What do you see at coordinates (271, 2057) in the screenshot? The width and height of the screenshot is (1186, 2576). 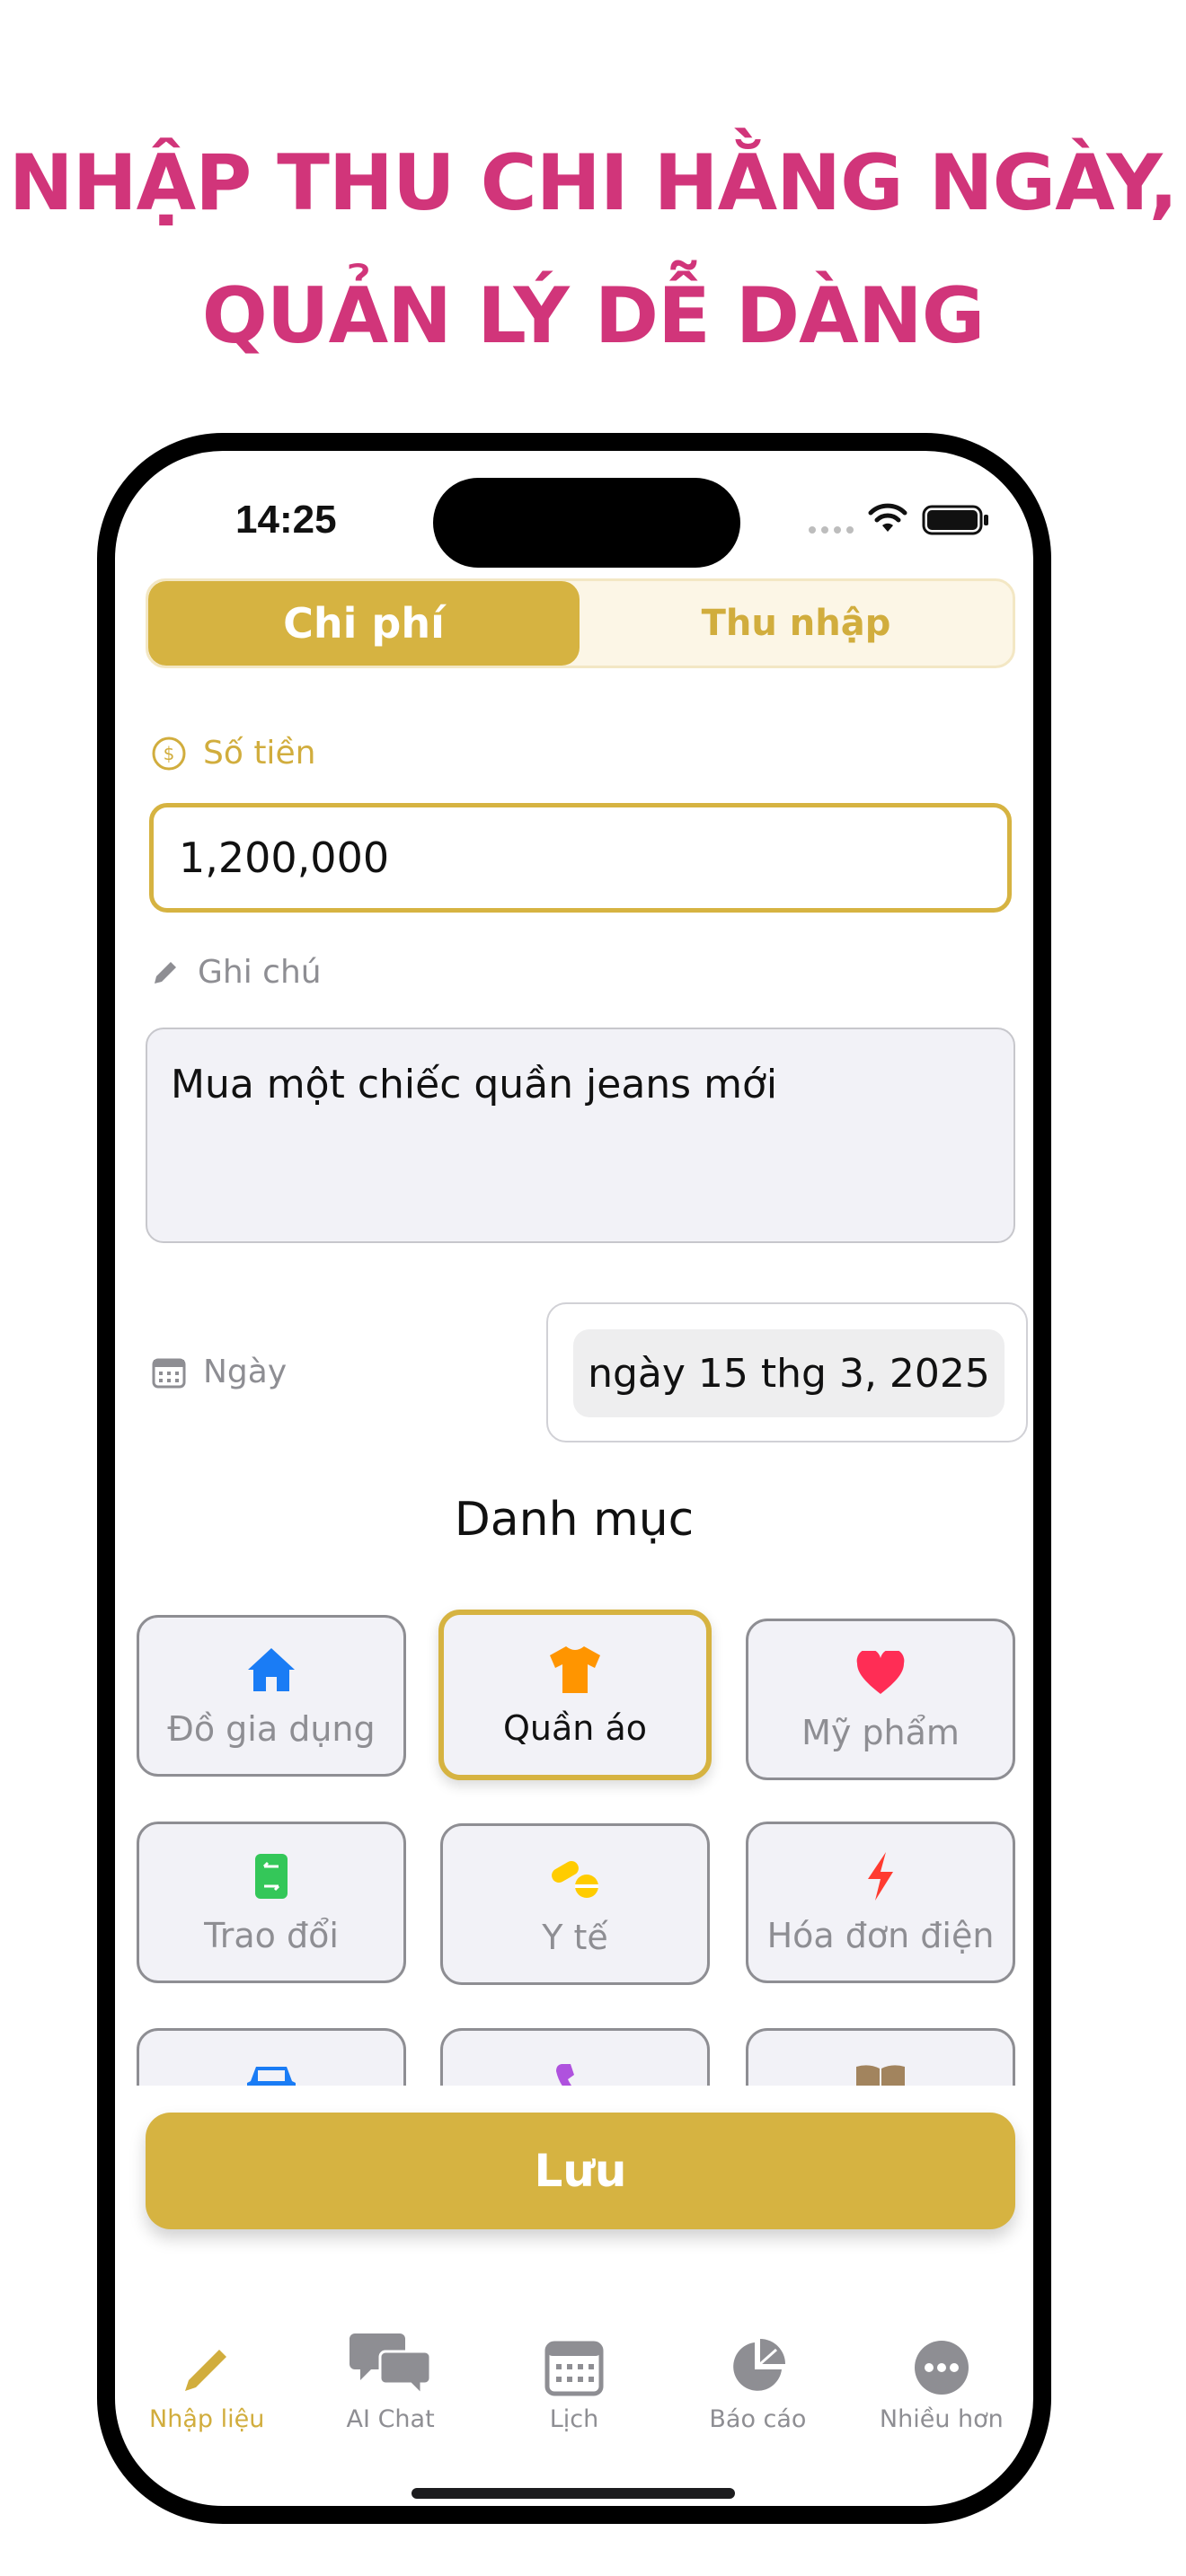 I see `category-transport` at bounding box center [271, 2057].